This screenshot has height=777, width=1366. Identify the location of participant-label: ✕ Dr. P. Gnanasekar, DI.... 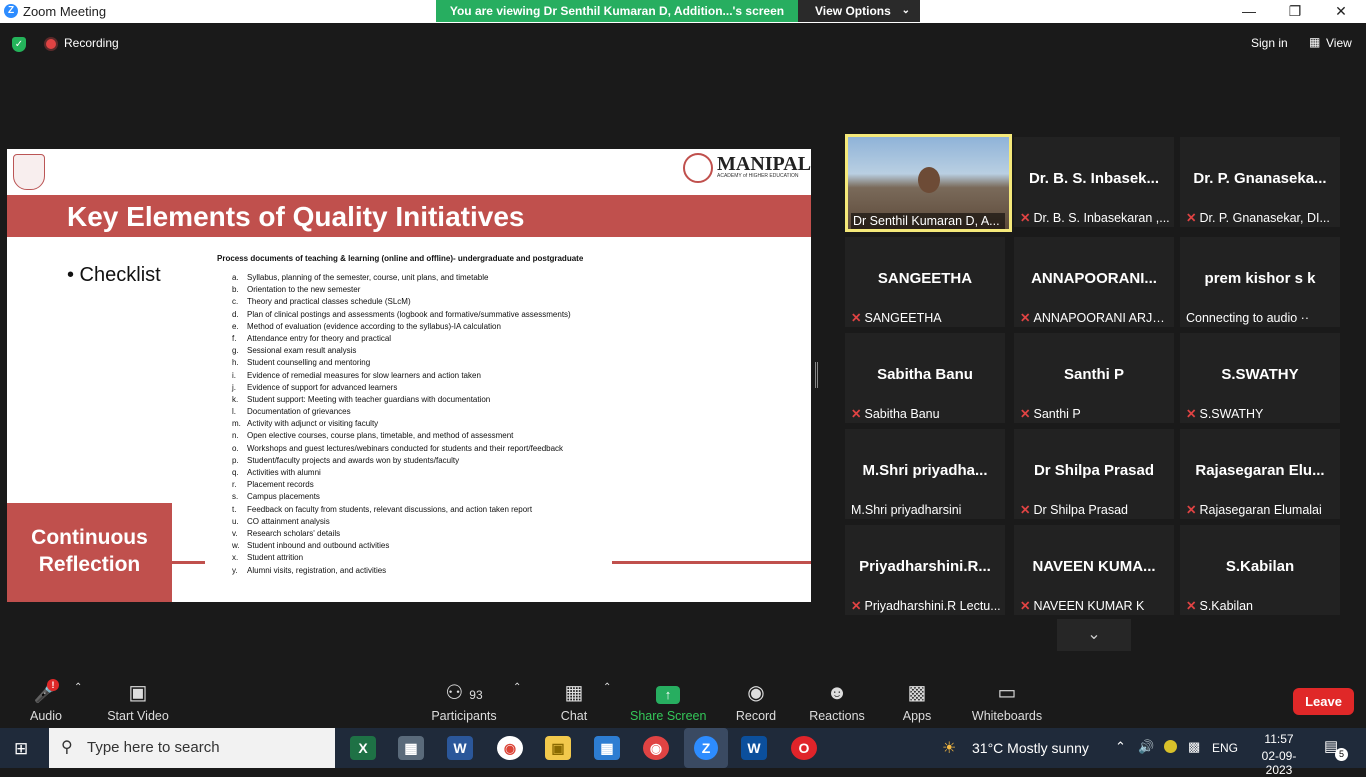
(1261, 217).